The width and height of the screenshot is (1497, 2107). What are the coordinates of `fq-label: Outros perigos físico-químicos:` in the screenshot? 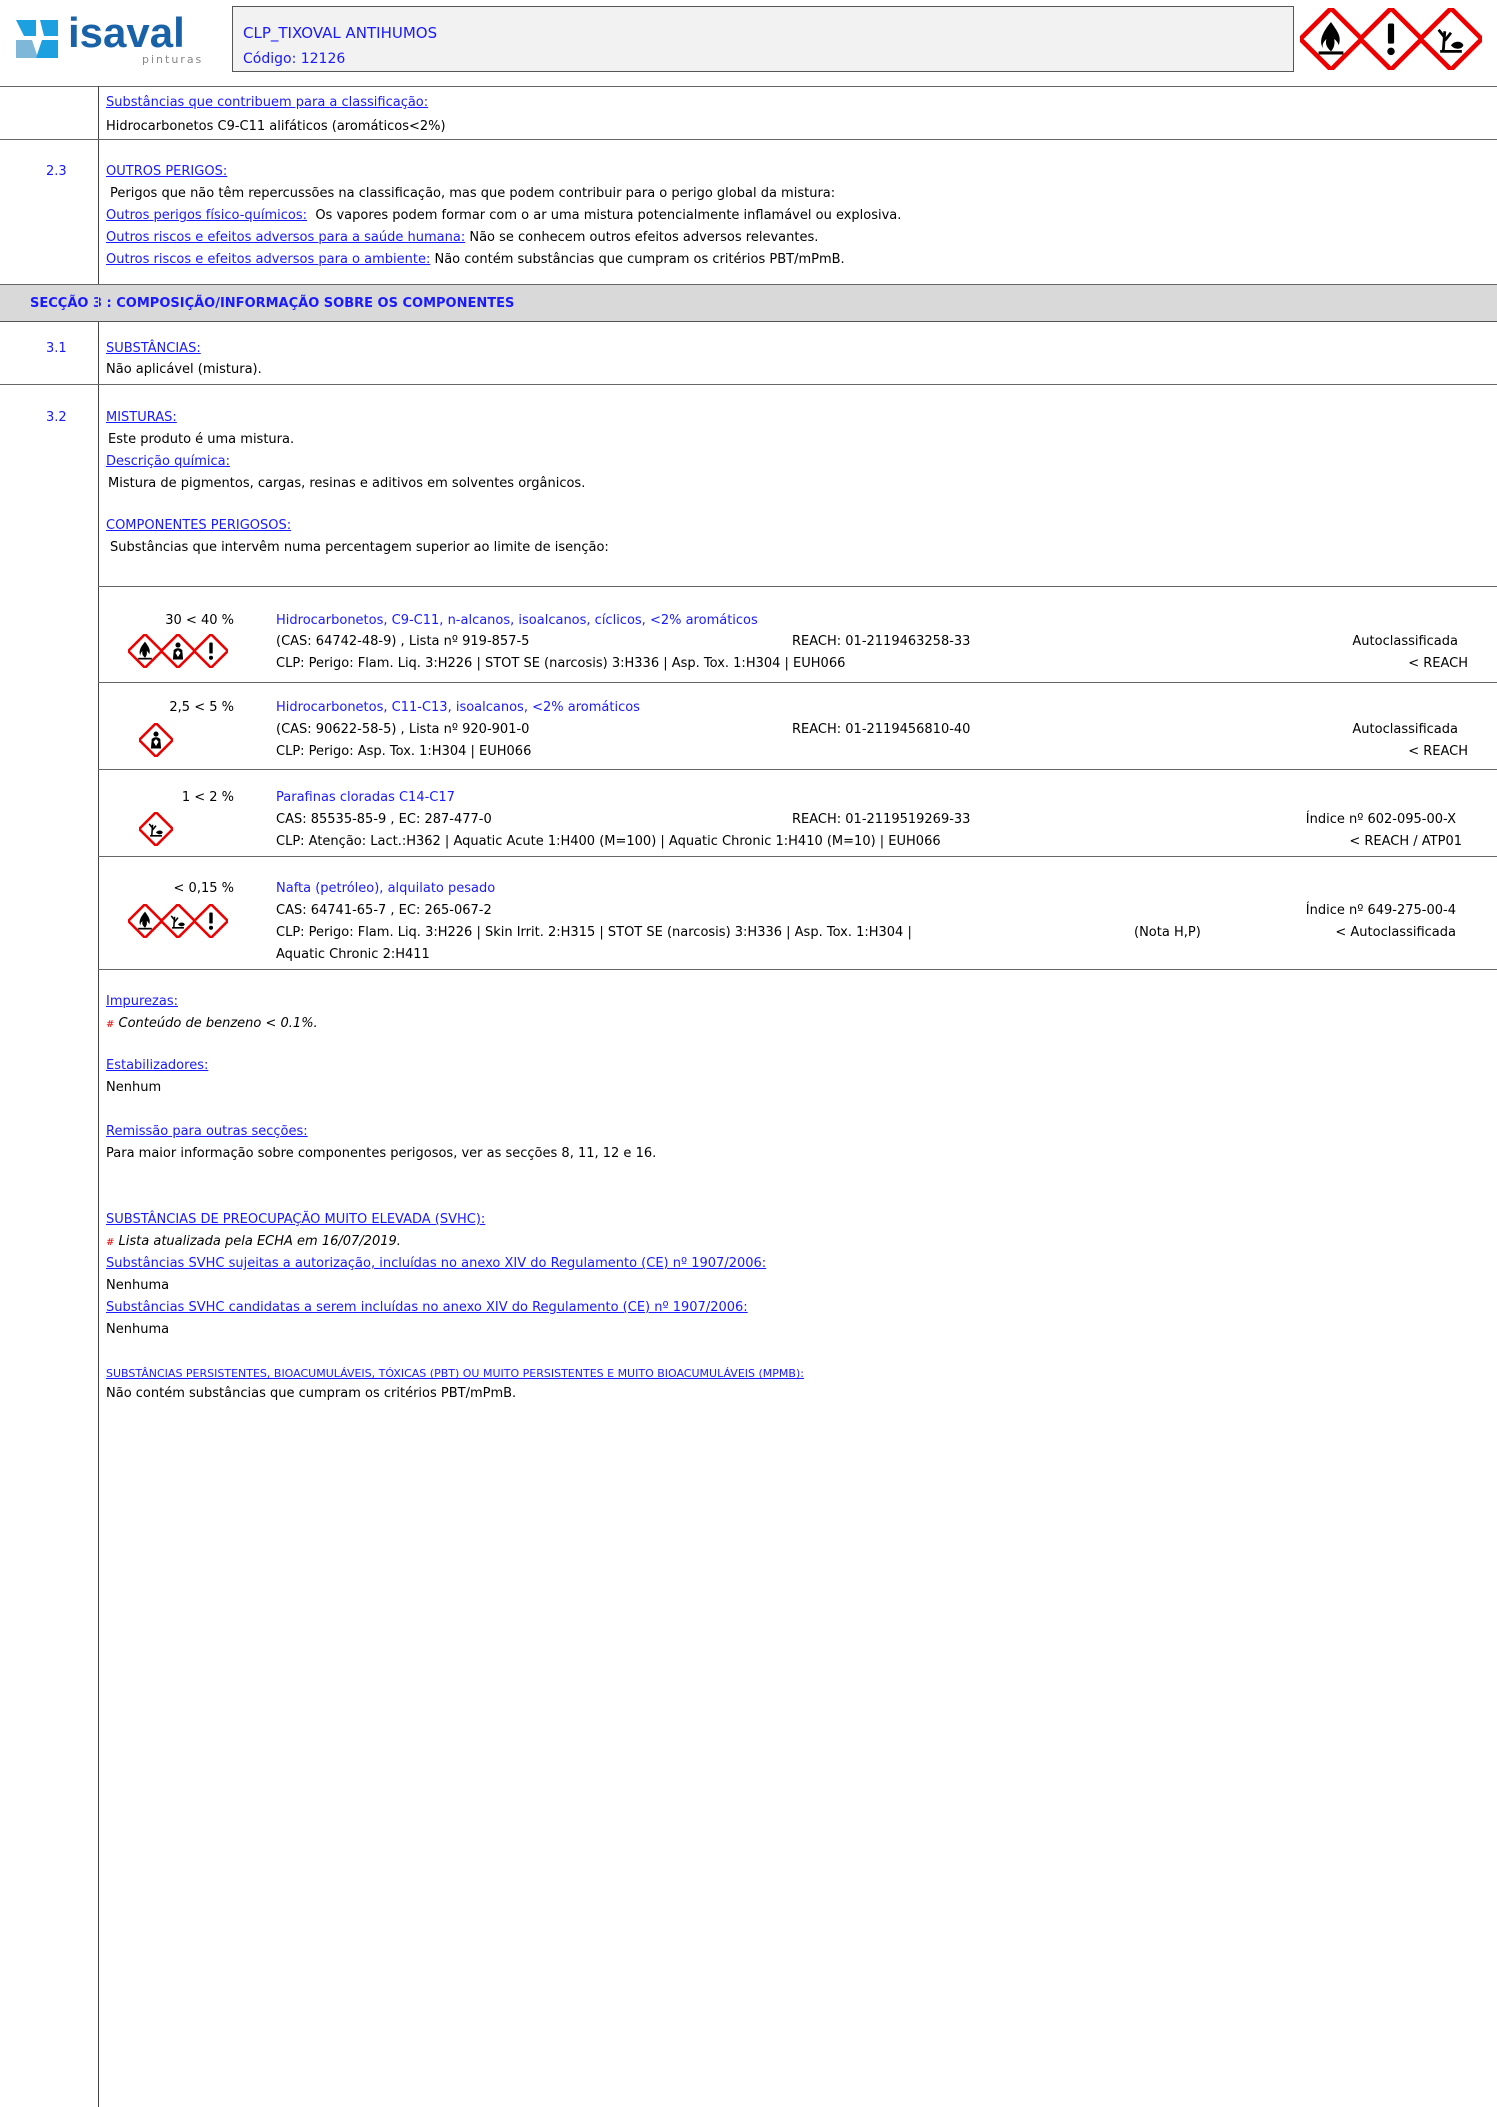 It's located at (207, 215).